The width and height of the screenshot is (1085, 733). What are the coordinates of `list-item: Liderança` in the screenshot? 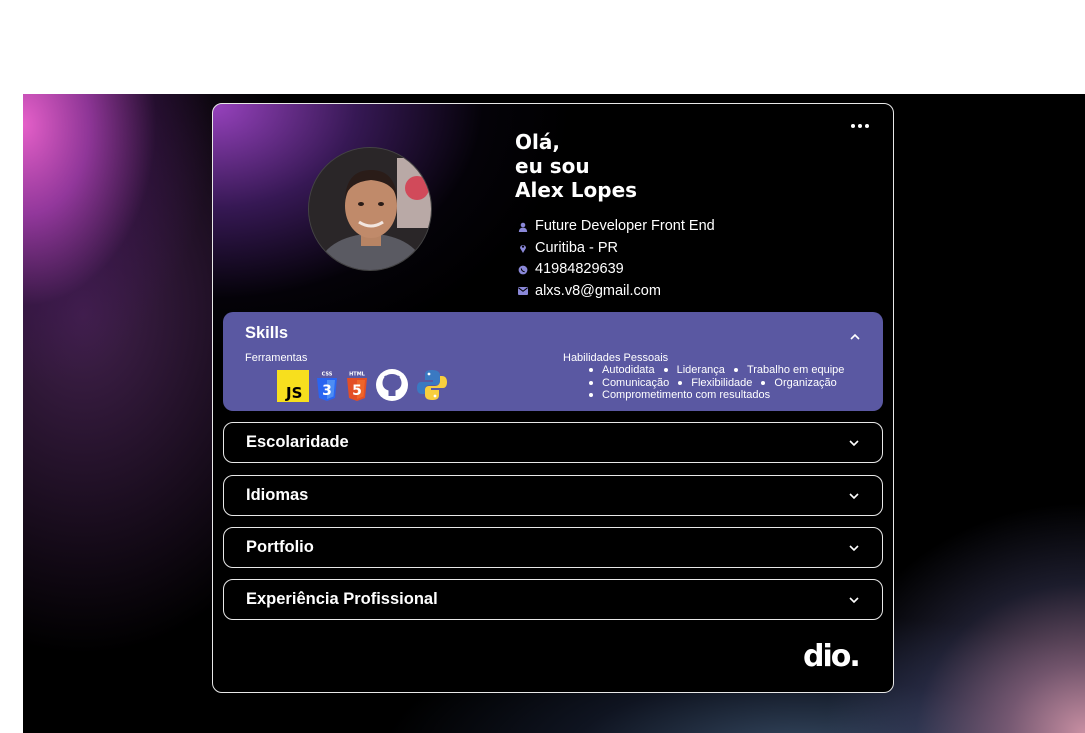 It's located at (694, 370).